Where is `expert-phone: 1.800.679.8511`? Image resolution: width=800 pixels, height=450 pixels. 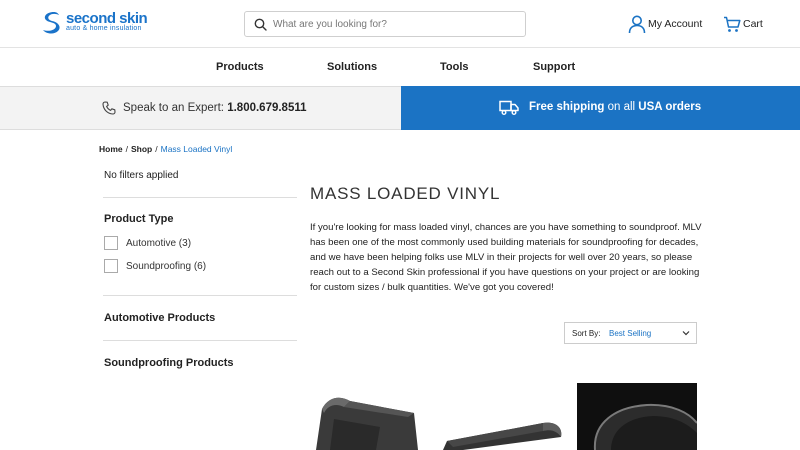
expert-phone: 1.800.679.8511 is located at coordinates (266, 108).